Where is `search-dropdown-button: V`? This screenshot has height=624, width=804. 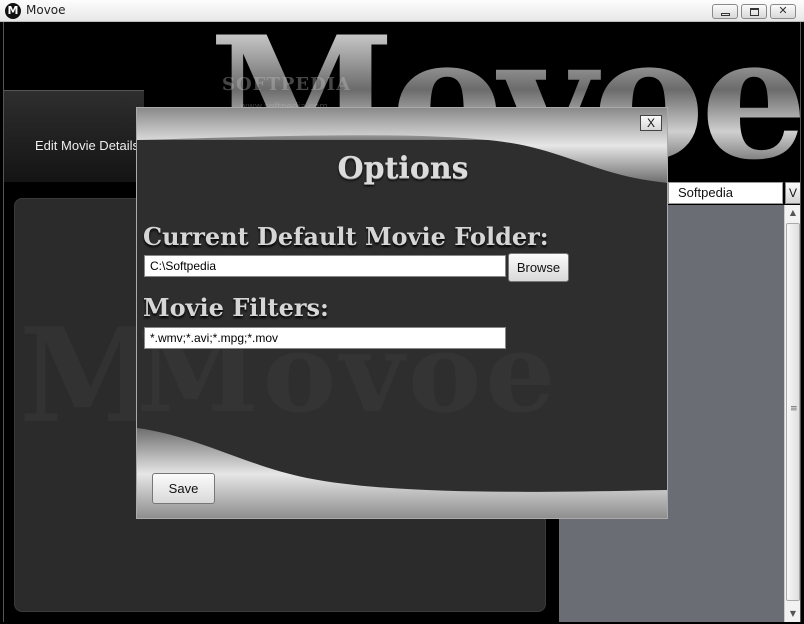 search-dropdown-button: V is located at coordinates (792, 193).